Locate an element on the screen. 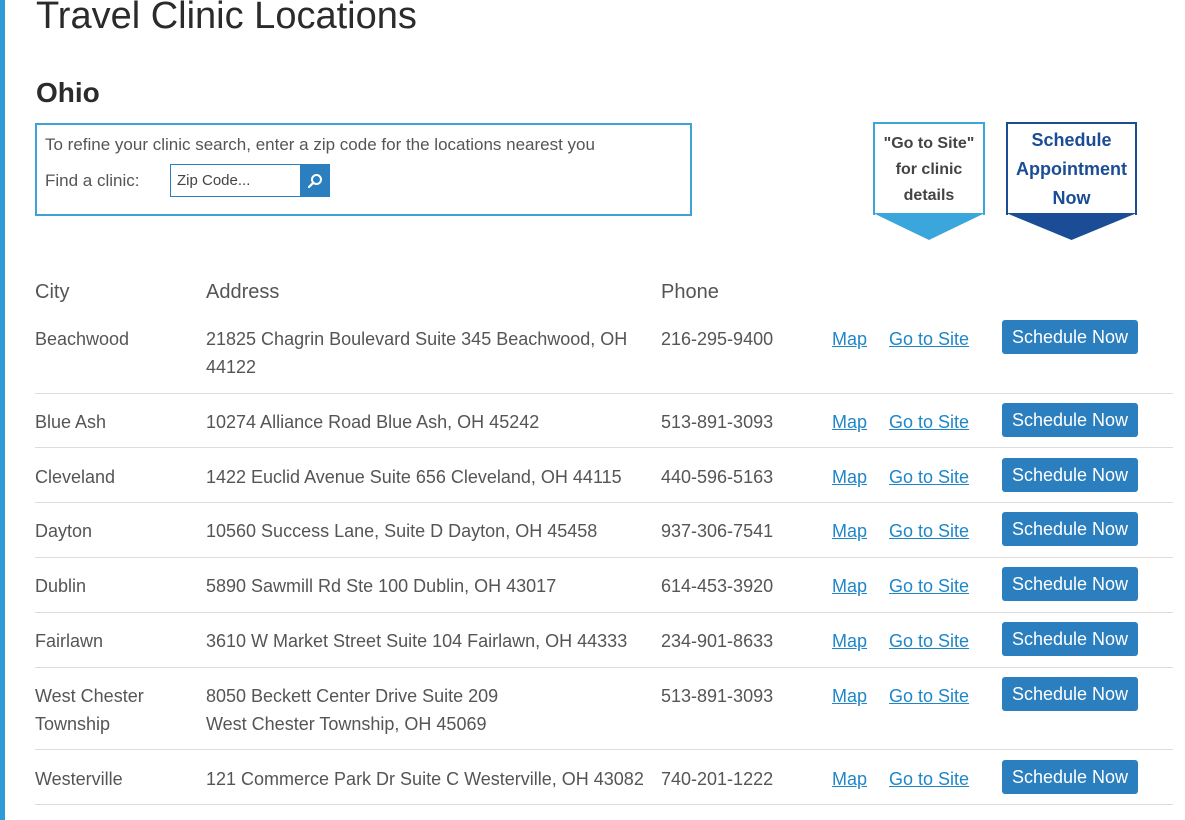 Image resolution: width=1185 pixels, height=820 pixels. page-title: Travel Clinic Locations is located at coordinates (226, 18).